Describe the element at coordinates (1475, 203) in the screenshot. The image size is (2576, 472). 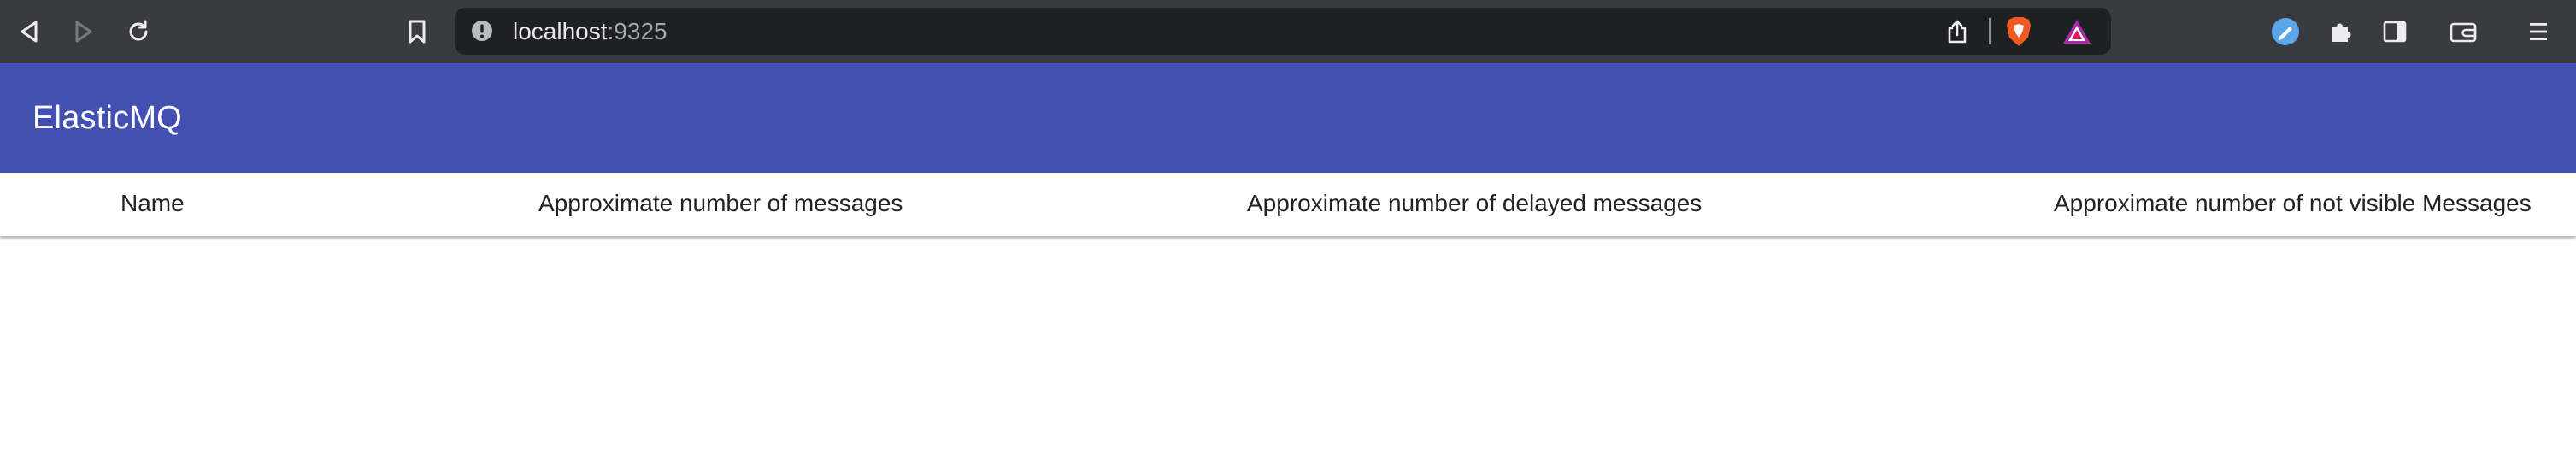
I see `column-header-delayed-messages: Approximate number of delayed messages` at that location.